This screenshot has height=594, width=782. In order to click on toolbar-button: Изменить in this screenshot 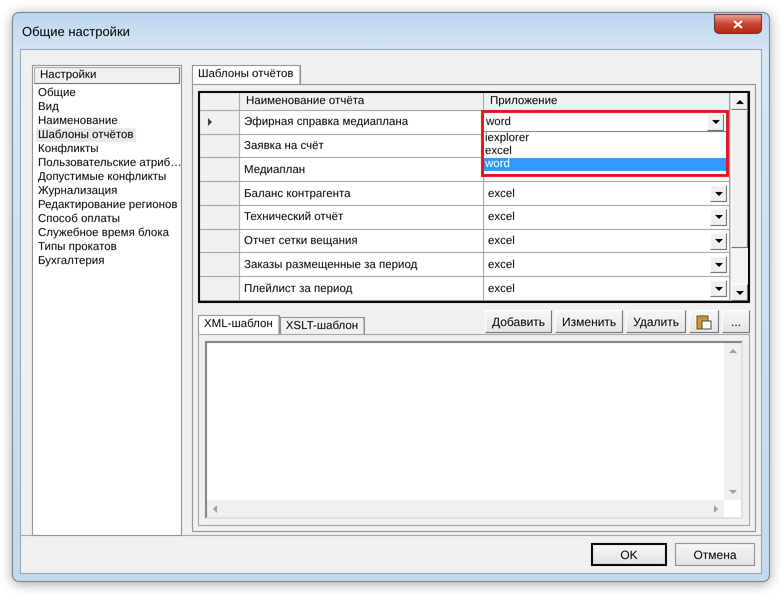, I will do `click(589, 321)`.